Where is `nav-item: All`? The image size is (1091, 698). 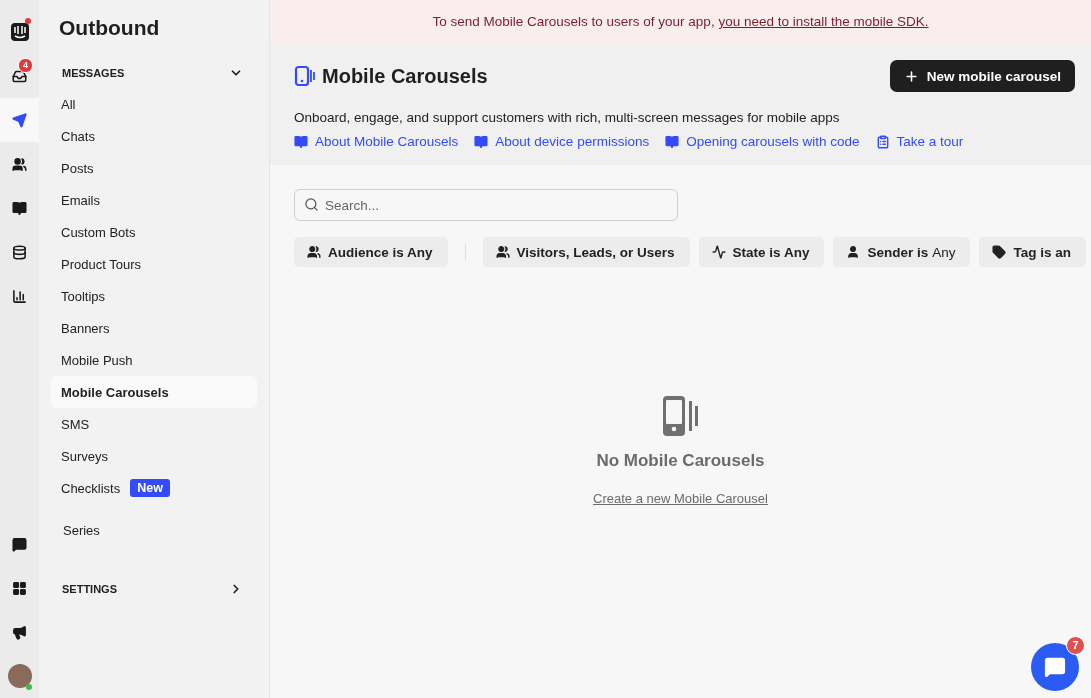 nav-item: All is located at coordinates (154, 104).